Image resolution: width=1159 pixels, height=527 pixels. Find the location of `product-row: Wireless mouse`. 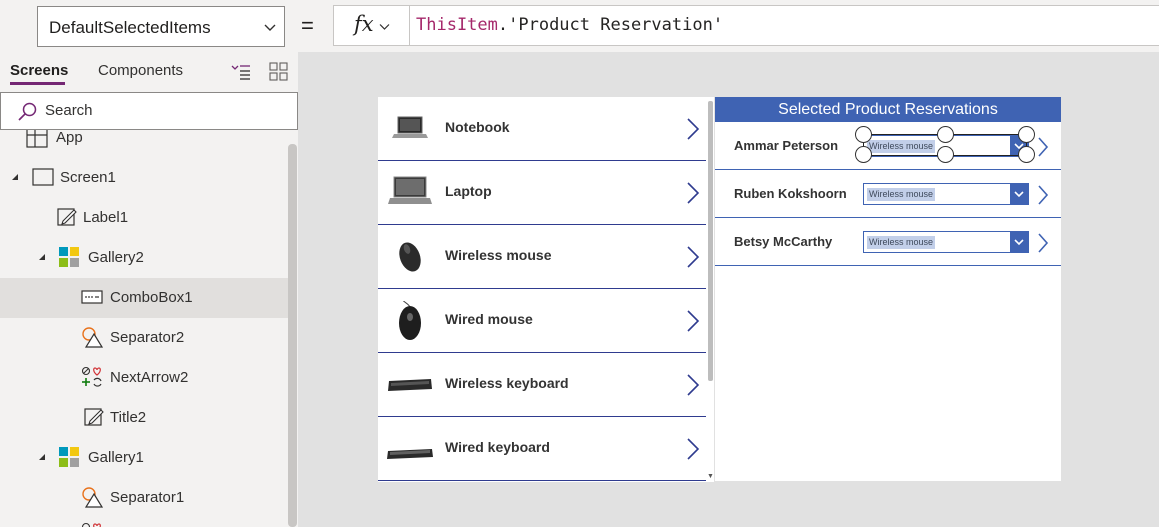

product-row: Wireless mouse is located at coordinates (542, 257).